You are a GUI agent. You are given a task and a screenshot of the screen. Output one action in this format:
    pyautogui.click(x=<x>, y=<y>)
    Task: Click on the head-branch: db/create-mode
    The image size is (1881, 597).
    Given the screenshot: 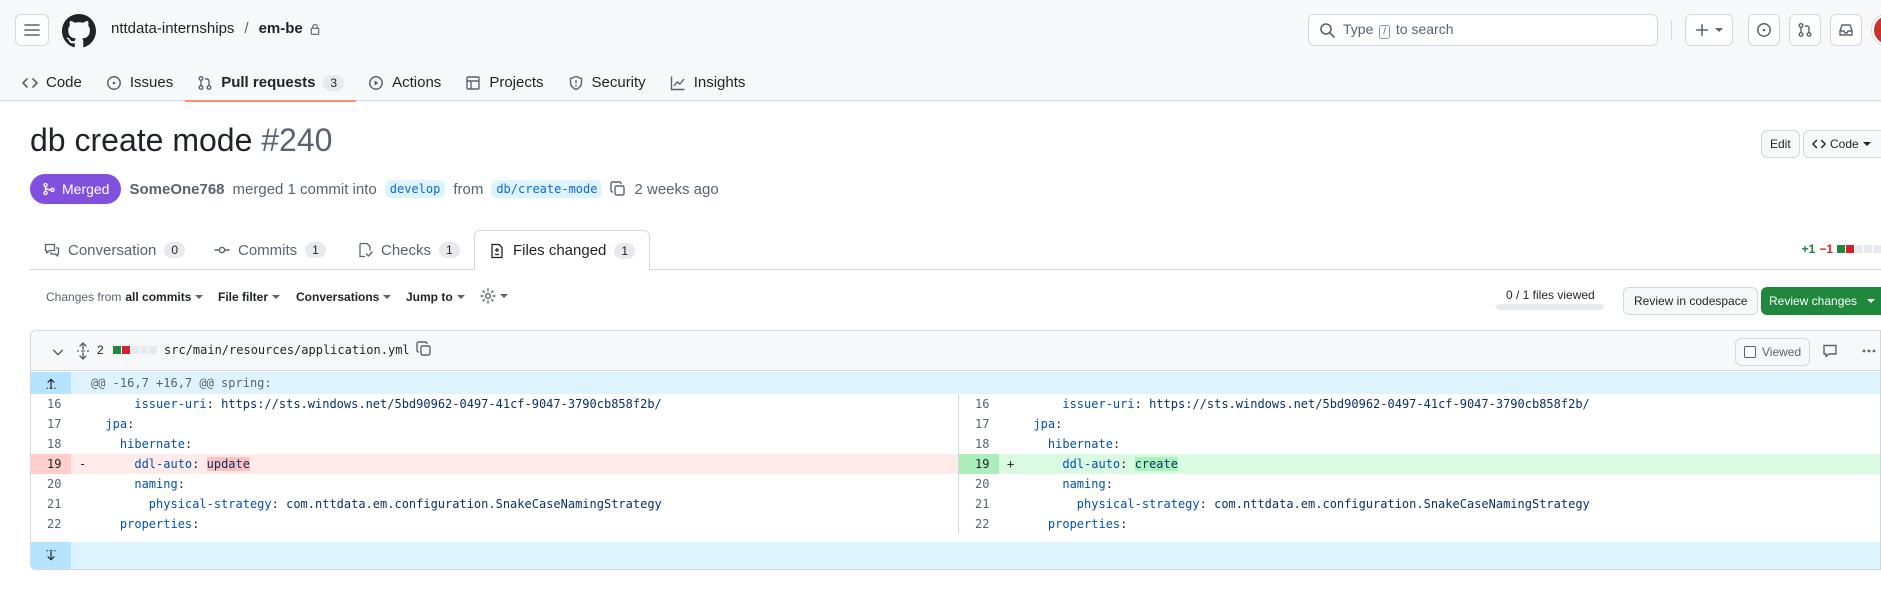 What is the action you would take?
    pyautogui.click(x=547, y=189)
    